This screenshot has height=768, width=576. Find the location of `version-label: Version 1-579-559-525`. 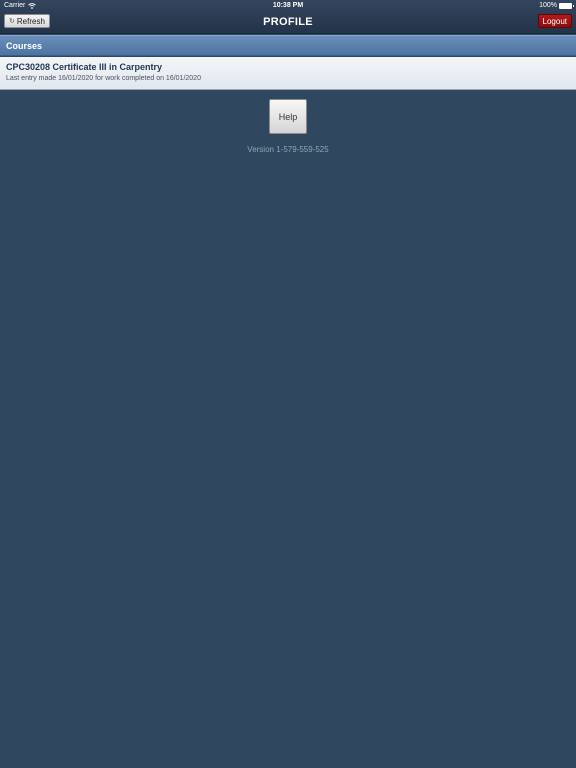

version-label: Version 1-579-559-525 is located at coordinates (288, 149).